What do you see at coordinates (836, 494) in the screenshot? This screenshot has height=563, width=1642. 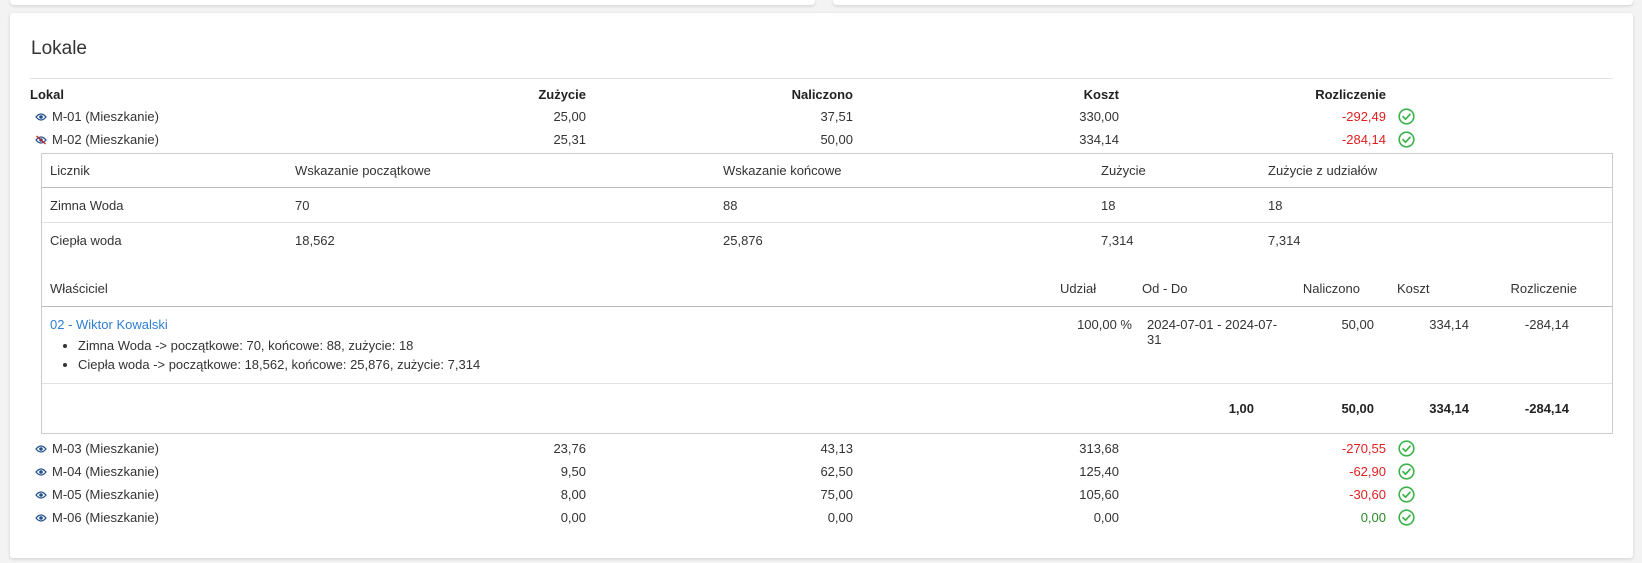 I see `unit-naliczono: 75,00` at bounding box center [836, 494].